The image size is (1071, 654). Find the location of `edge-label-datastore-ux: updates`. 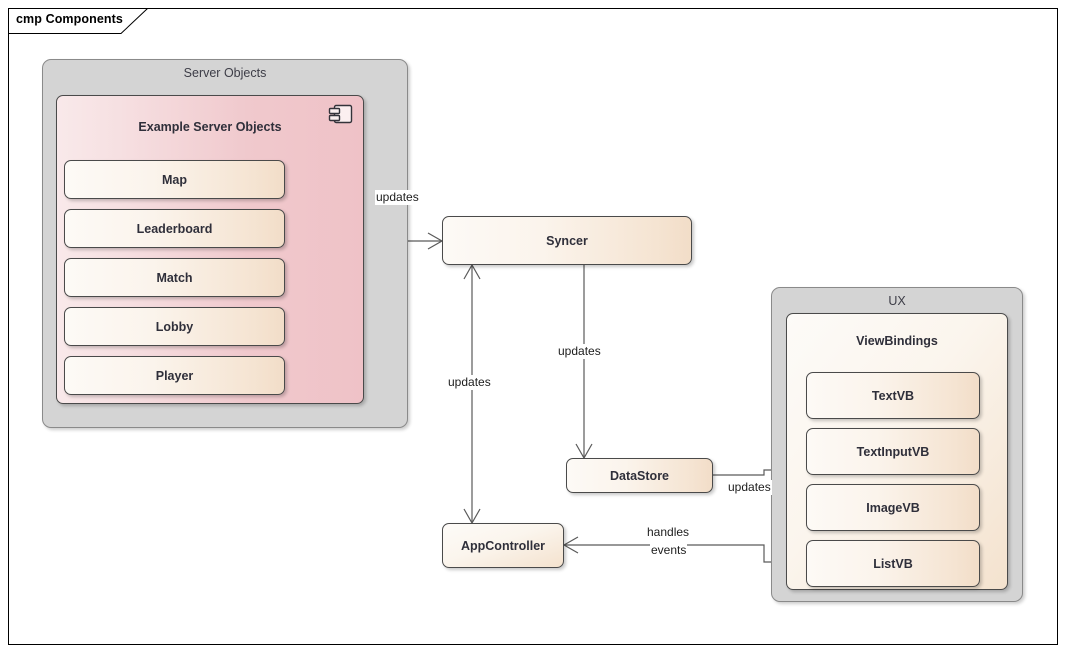

edge-label-datastore-ux: updates is located at coordinates (749, 487).